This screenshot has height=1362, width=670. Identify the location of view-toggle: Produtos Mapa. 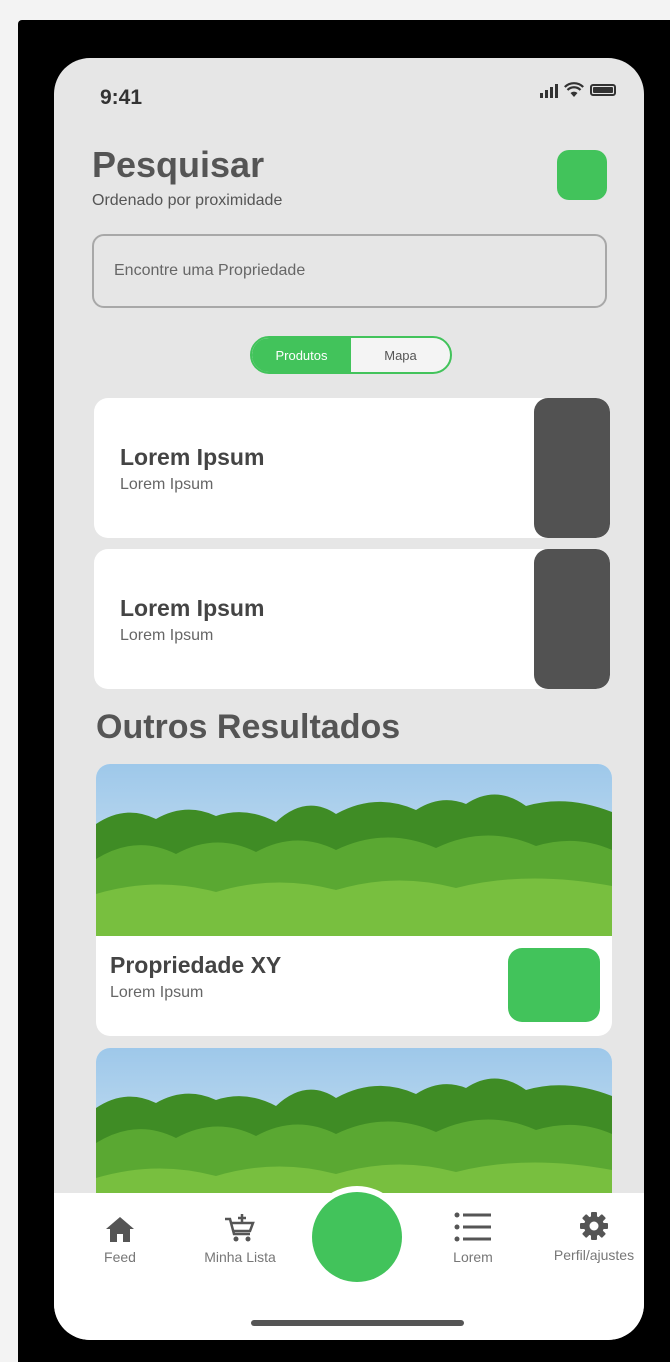
(351, 355).